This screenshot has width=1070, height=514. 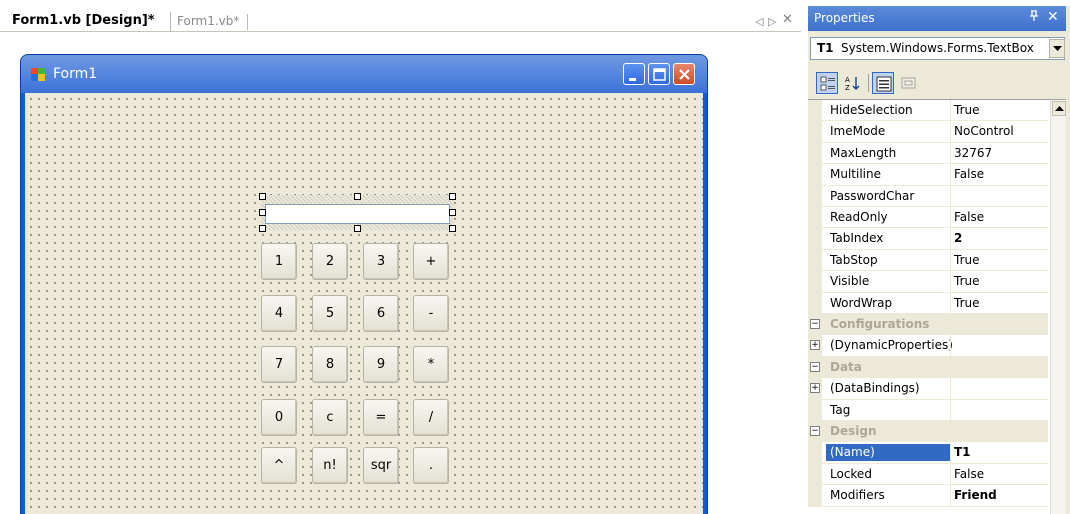 I want to click on property-row: (Name) T1, so click(x=928, y=453).